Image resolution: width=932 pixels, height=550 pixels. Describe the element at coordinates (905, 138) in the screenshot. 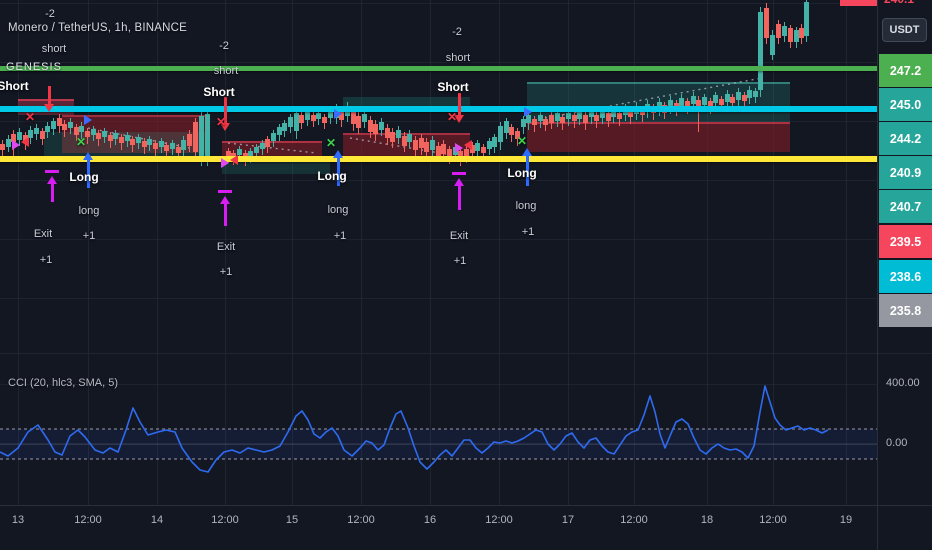

I see `price-scale-label: 244.2` at that location.